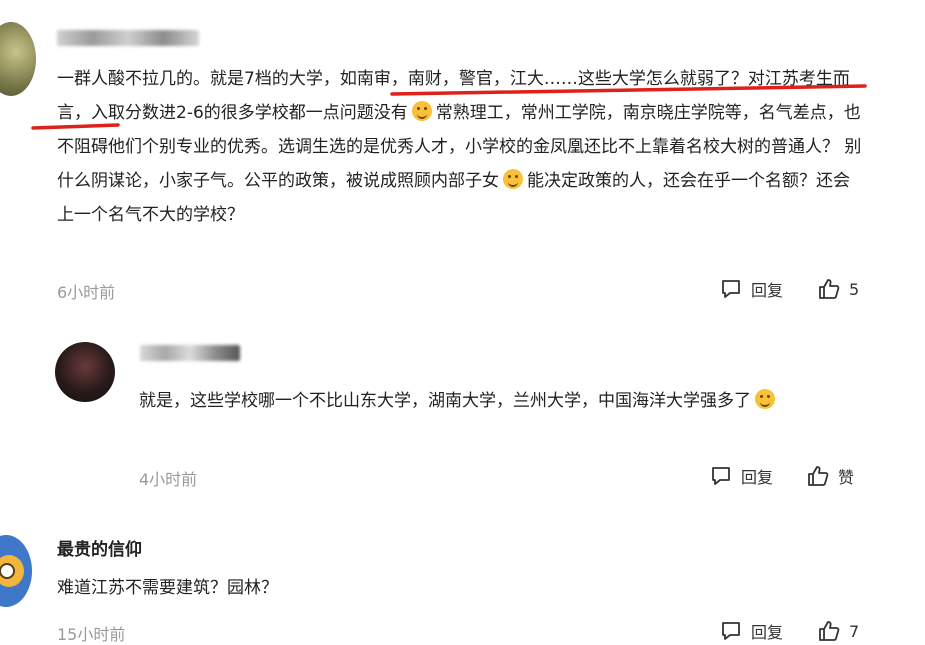  Describe the element at coordinates (86, 292) in the screenshot. I see `comment-time: 6小时前` at that location.